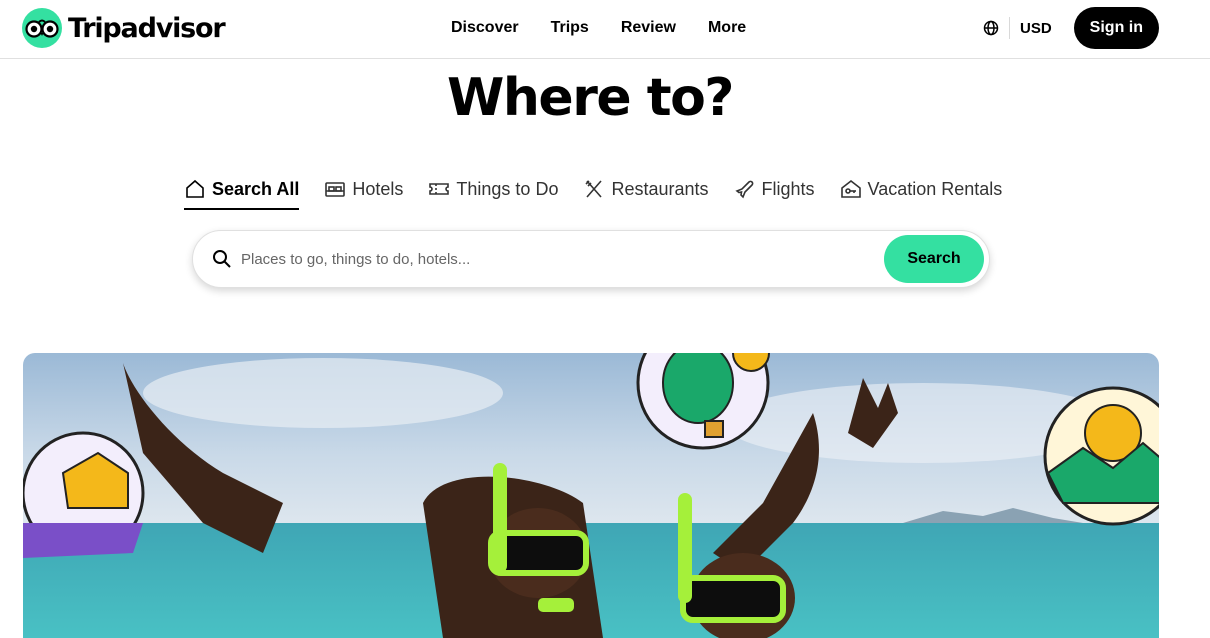 The height and width of the screenshot is (638, 1210). What do you see at coordinates (42, 28) in the screenshot?
I see `owl-logo-icon` at bounding box center [42, 28].